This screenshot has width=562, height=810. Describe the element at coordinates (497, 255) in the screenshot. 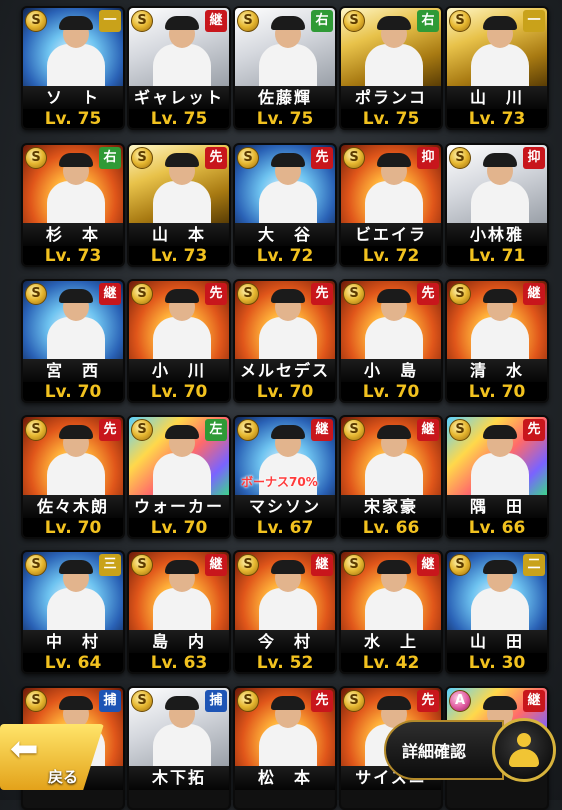

I see `player-level: Lv. 71` at that location.